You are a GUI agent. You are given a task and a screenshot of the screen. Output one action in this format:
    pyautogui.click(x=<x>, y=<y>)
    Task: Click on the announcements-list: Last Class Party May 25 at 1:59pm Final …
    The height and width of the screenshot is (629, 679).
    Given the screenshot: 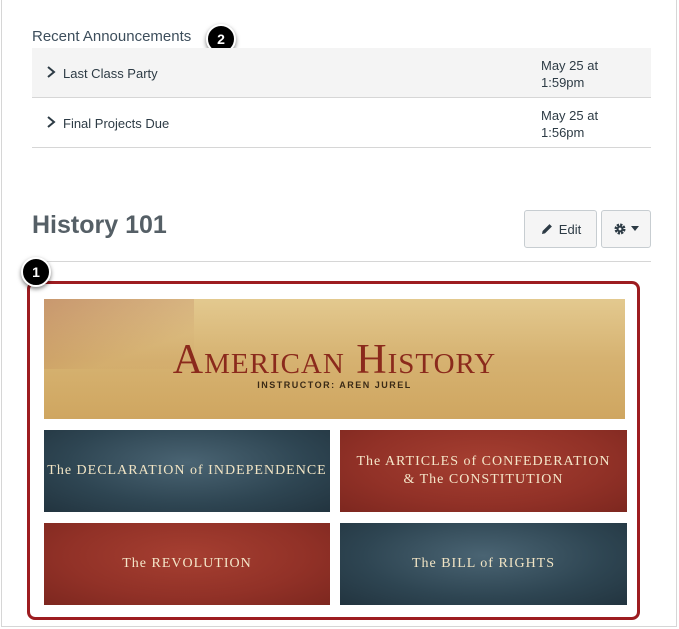 What is the action you would take?
    pyautogui.click(x=341, y=98)
    